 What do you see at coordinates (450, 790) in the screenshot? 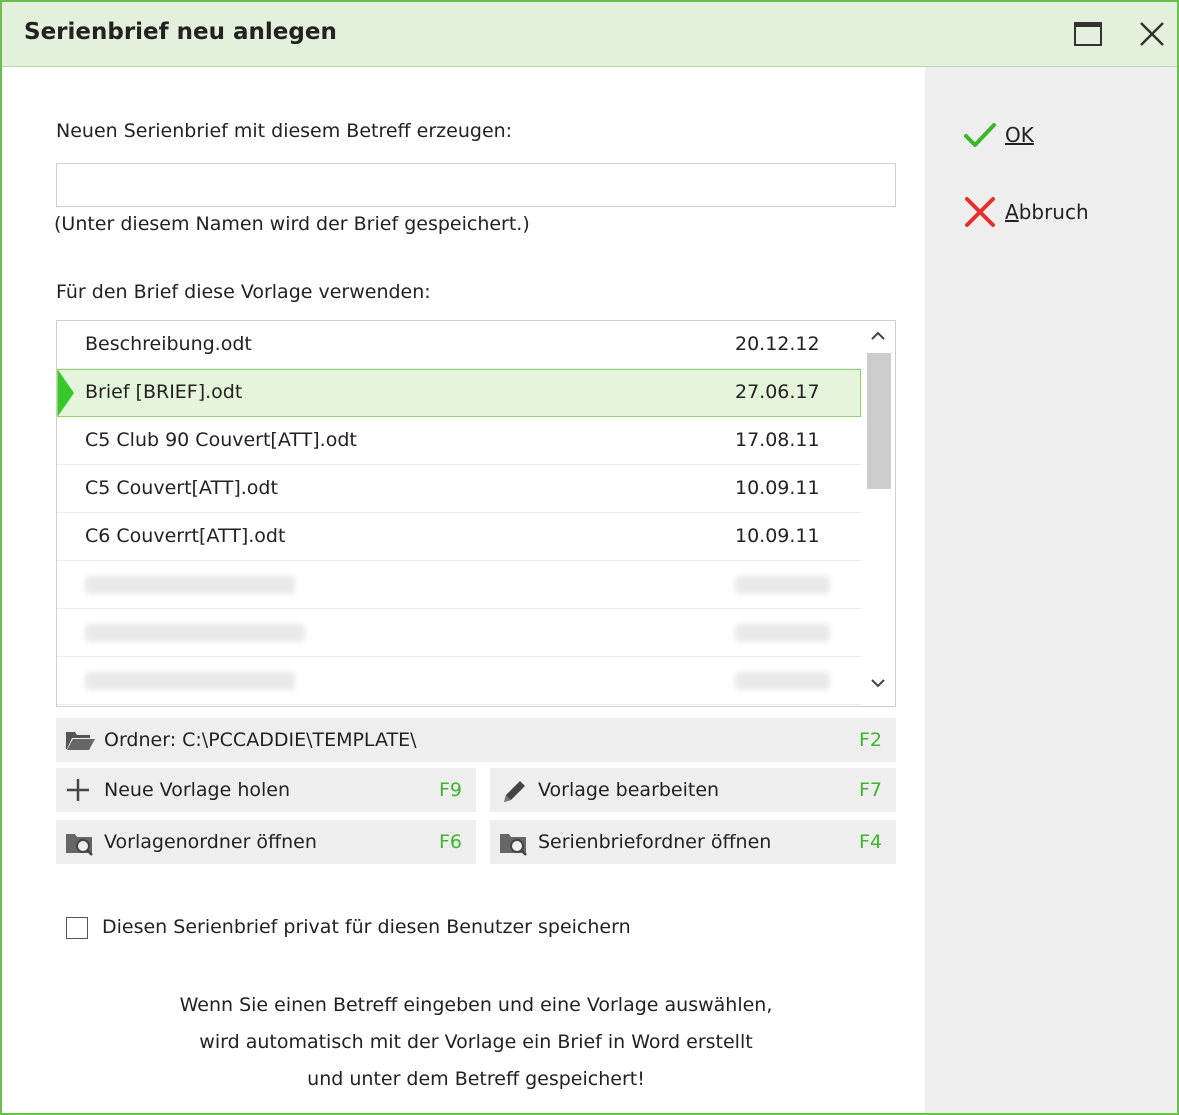
I see `new-template-hotkey: F9` at bounding box center [450, 790].